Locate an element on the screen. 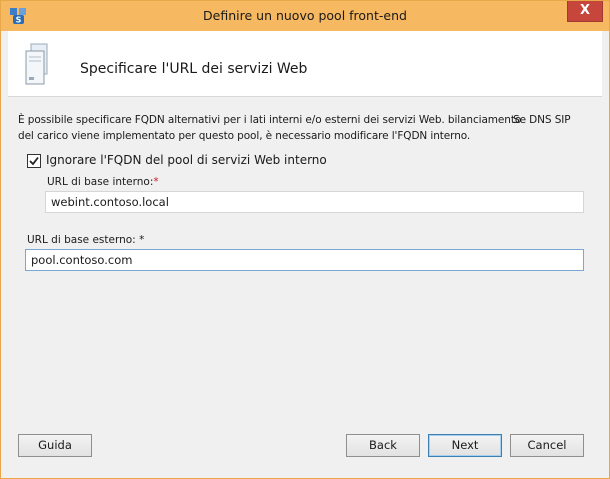  external-url-label: URL di base esterno: * is located at coordinates (85, 240).